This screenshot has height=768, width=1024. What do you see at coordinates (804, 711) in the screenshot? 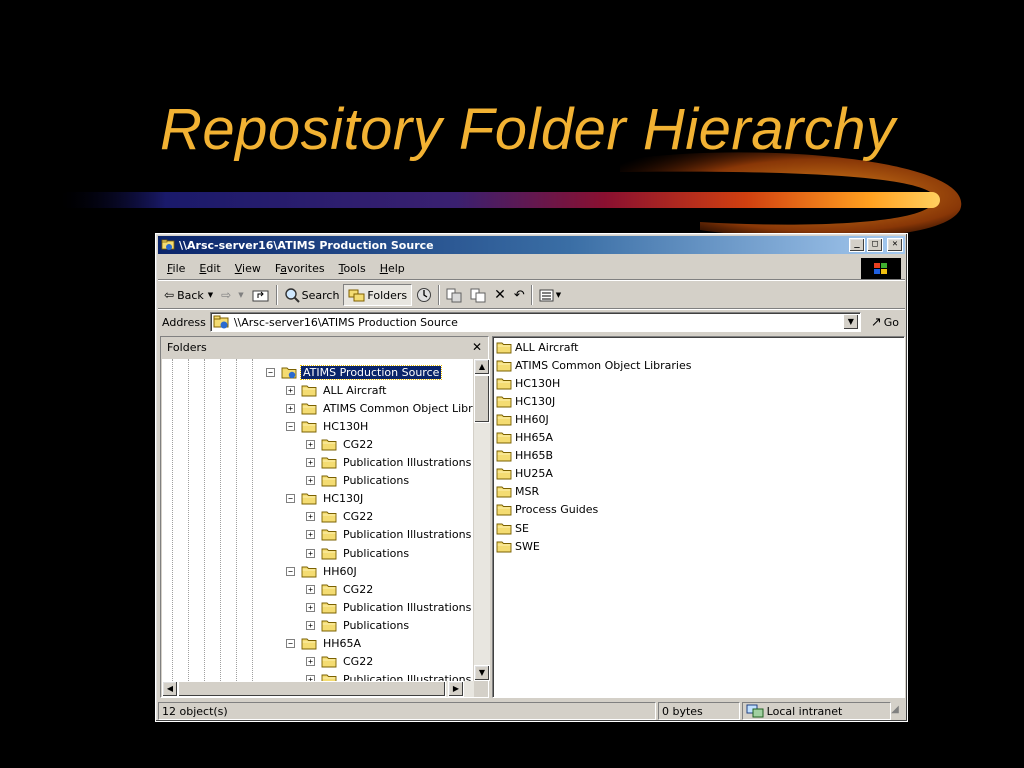
I see `status-zone-label: Local intranet` at bounding box center [804, 711].